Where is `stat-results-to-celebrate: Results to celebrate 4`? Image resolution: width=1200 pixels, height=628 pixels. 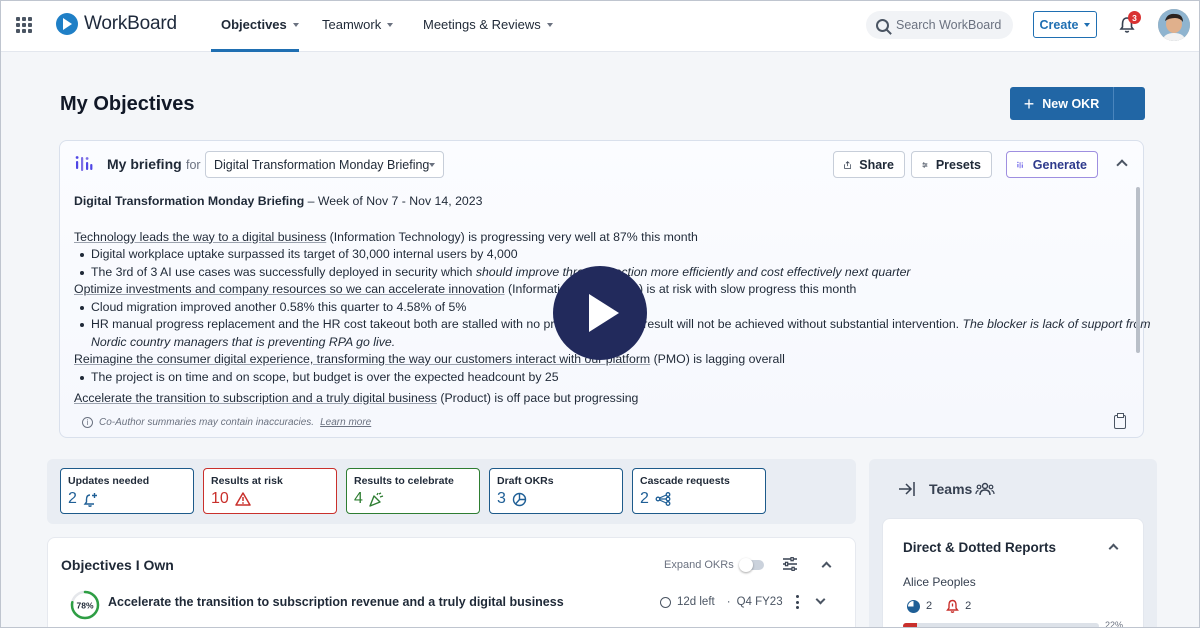
stat-results-to-celebrate: Results to celebrate 4 is located at coordinates (413, 491).